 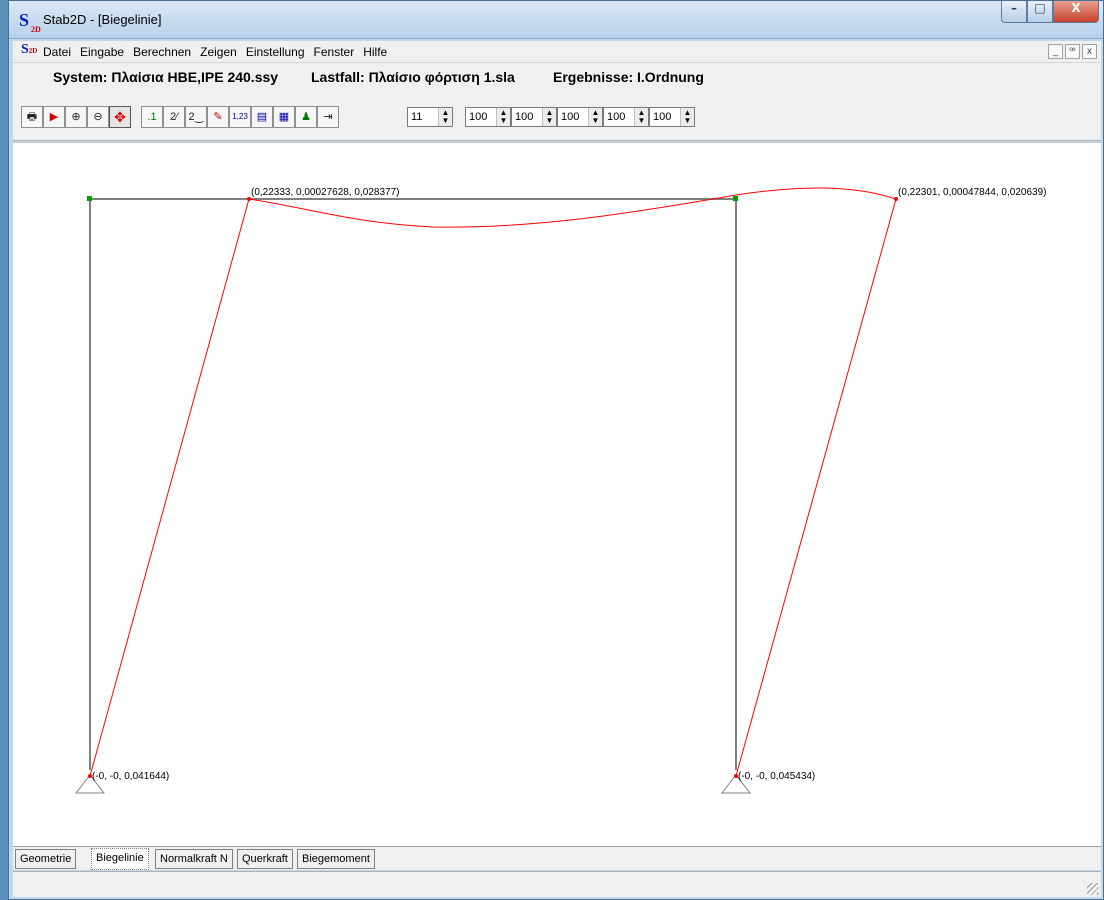 What do you see at coordinates (29, 50) in the screenshot?
I see `document-logo-icon: S2D` at bounding box center [29, 50].